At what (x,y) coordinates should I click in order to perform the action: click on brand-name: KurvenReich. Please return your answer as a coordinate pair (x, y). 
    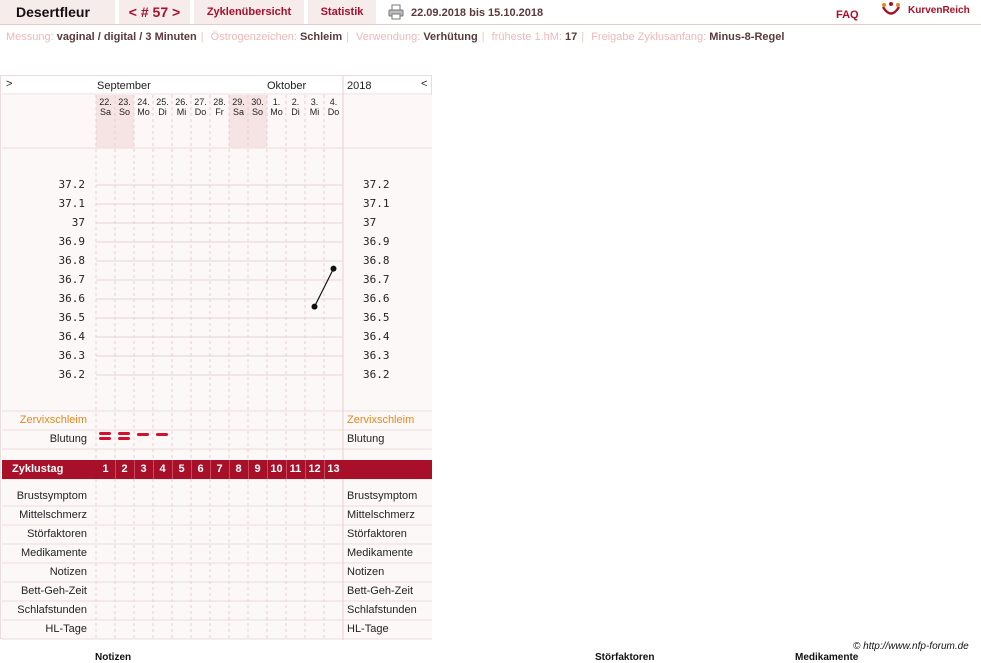
    Looking at the image, I should click on (939, 10).